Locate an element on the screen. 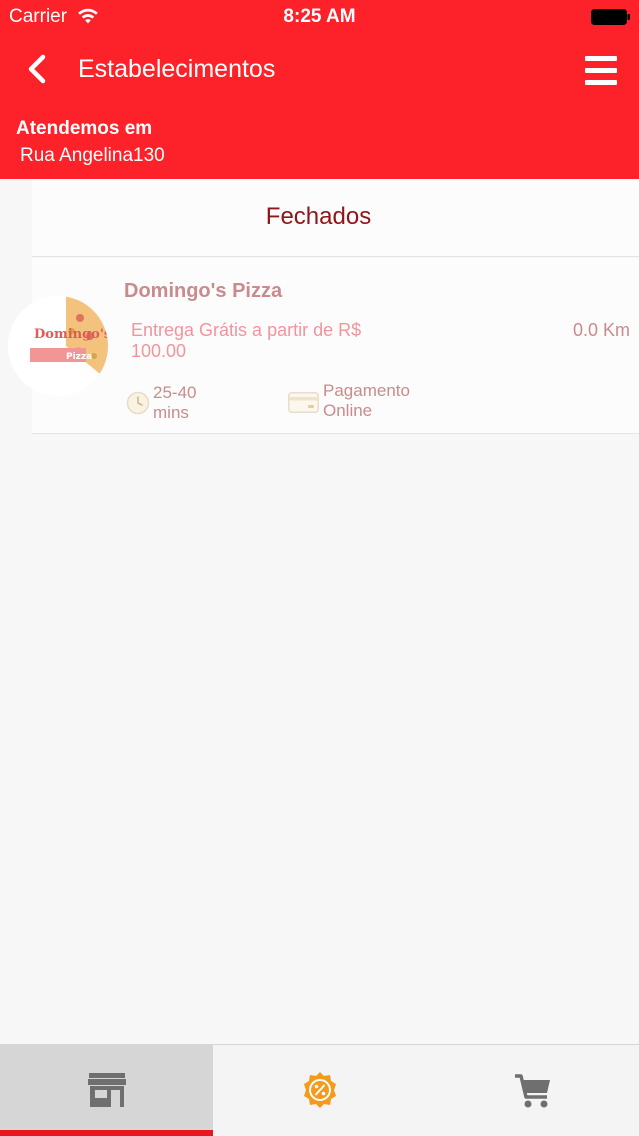 This screenshot has height=1136, width=639. store-icon is located at coordinates (106, 1090).